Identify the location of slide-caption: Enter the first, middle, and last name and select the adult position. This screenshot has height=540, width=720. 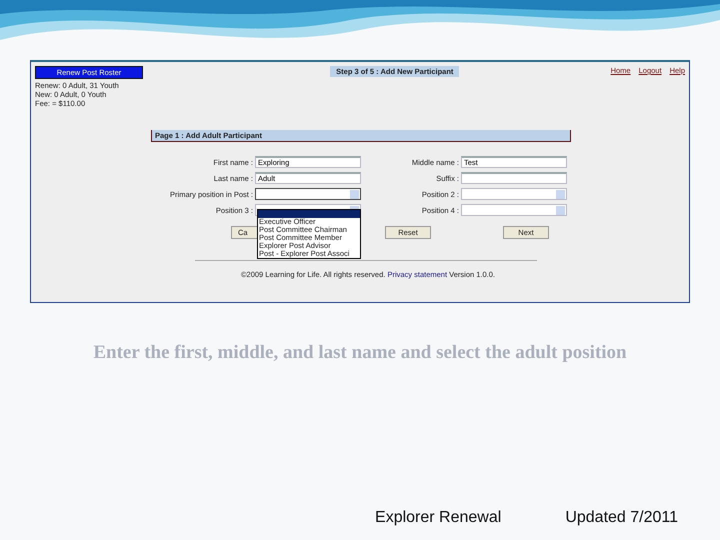
(360, 353).